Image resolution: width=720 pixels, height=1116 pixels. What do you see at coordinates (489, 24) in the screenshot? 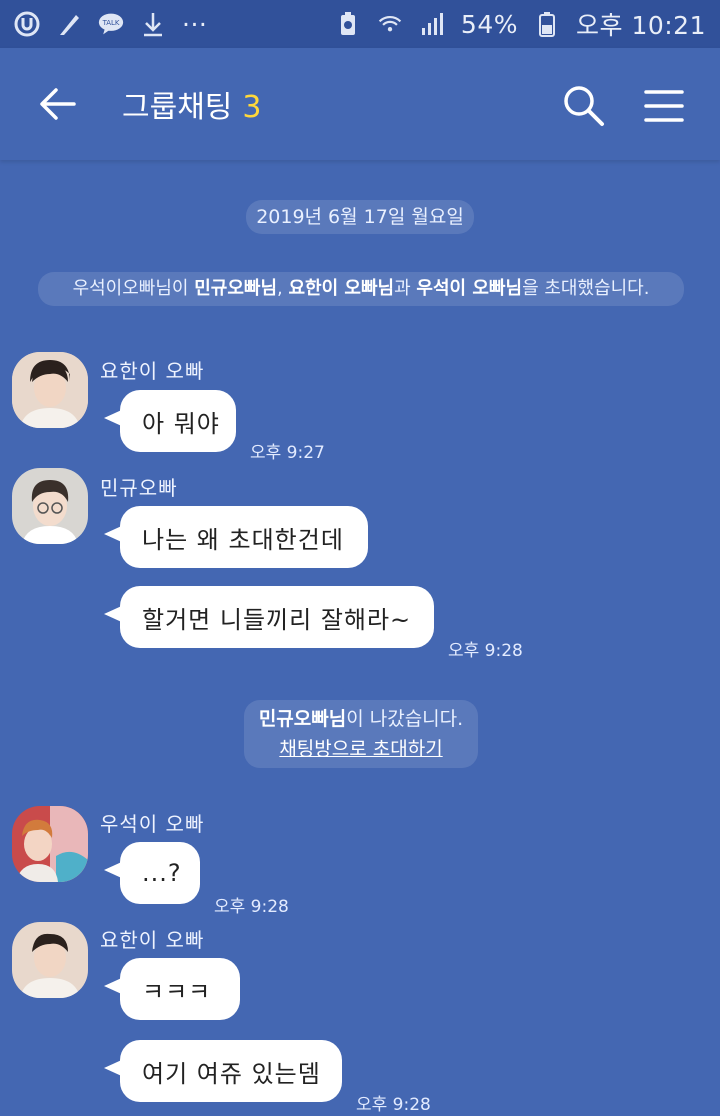
I see `battery-percent: 54%` at bounding box center [489, 24].